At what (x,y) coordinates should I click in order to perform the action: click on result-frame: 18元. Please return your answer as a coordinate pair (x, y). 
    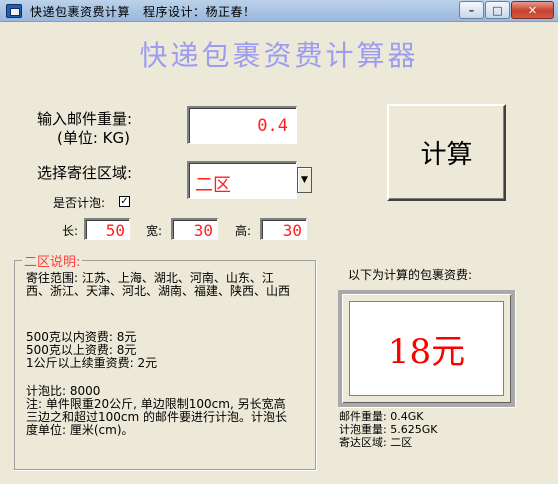
    Looking at the image, I should click on (426, 348).